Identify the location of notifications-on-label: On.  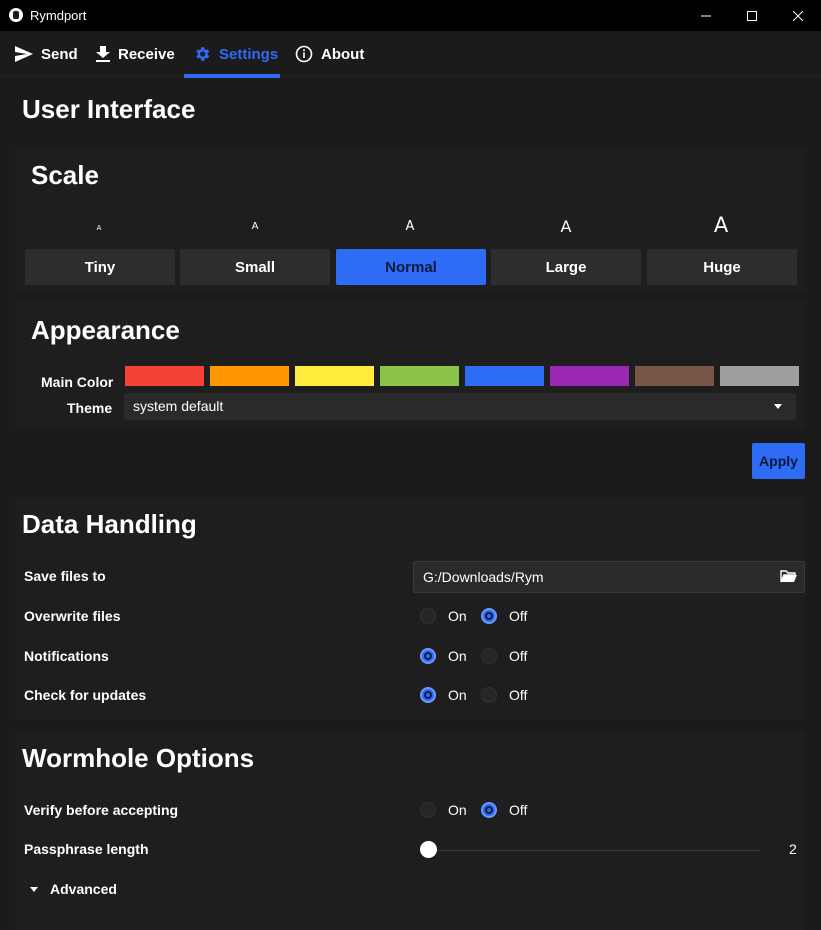
(457, 656).